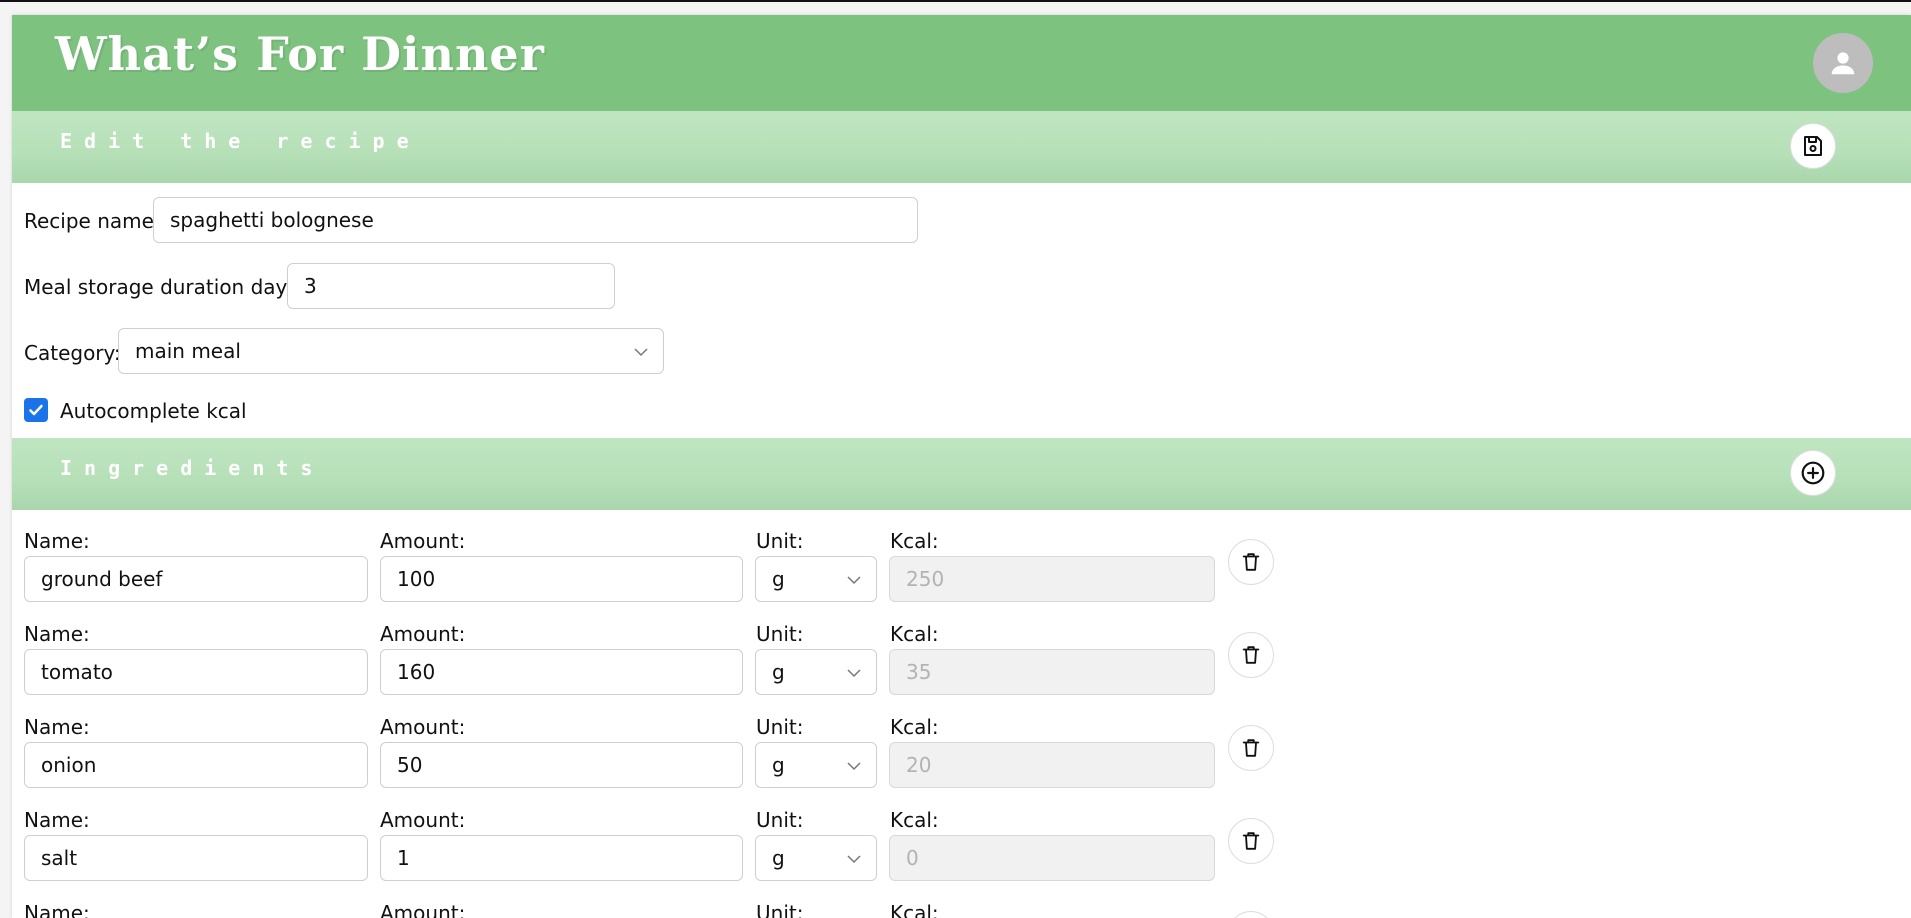 Image resolution: width=1911 pixels, height=918 pixels. I want to click on add-ingredient-button, so click(1813, 473).